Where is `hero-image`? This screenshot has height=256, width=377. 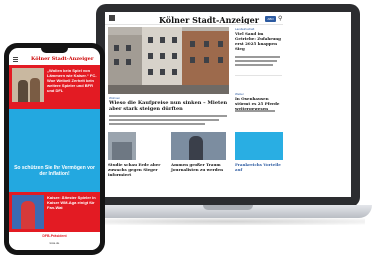 hero-image is located at coordinates (168, 60).